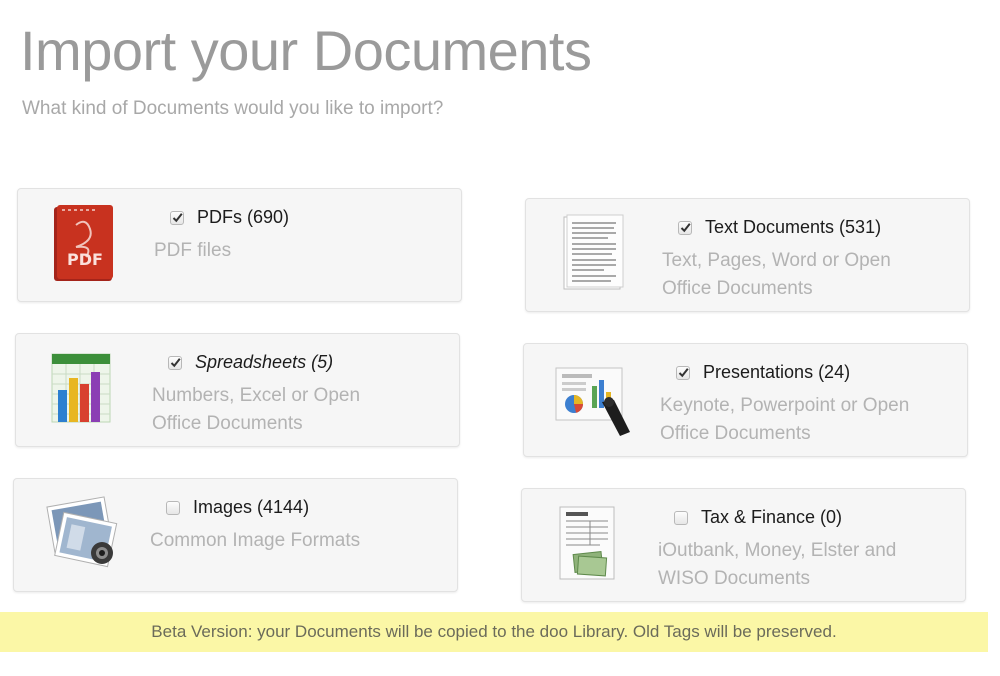 The height and width of the screenshot is (676, 1000). I want to click on pdfs-checkbox, so click(177, 217).